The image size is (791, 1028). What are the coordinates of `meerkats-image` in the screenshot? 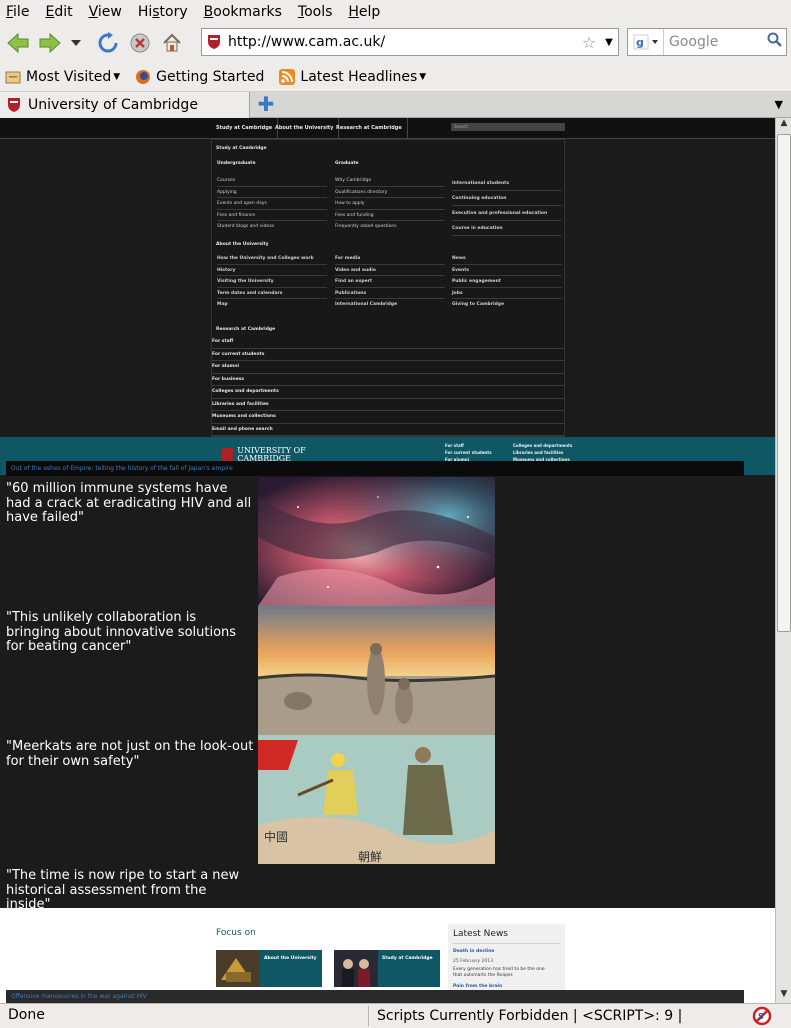 It's located at (376, 670).